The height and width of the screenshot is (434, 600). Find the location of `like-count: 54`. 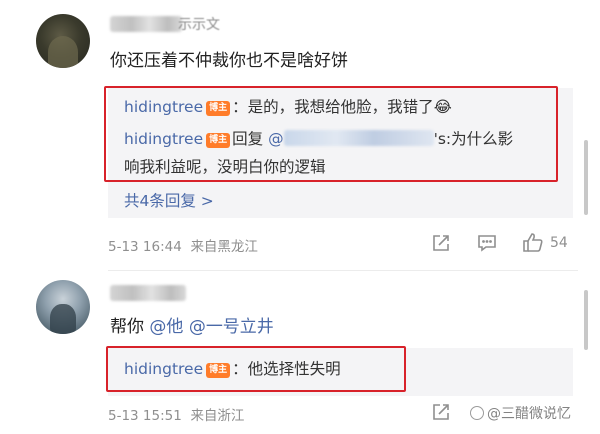

like-count: 54 is located at coordinates (559, 243).